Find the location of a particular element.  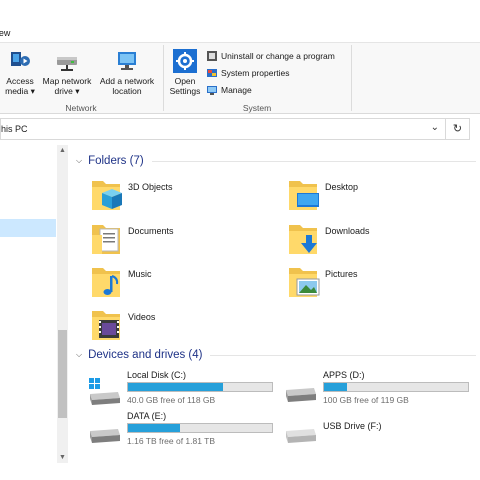

devices-section-header: ⌵ Devices and drives (4) is located at coordinates (276, 355).